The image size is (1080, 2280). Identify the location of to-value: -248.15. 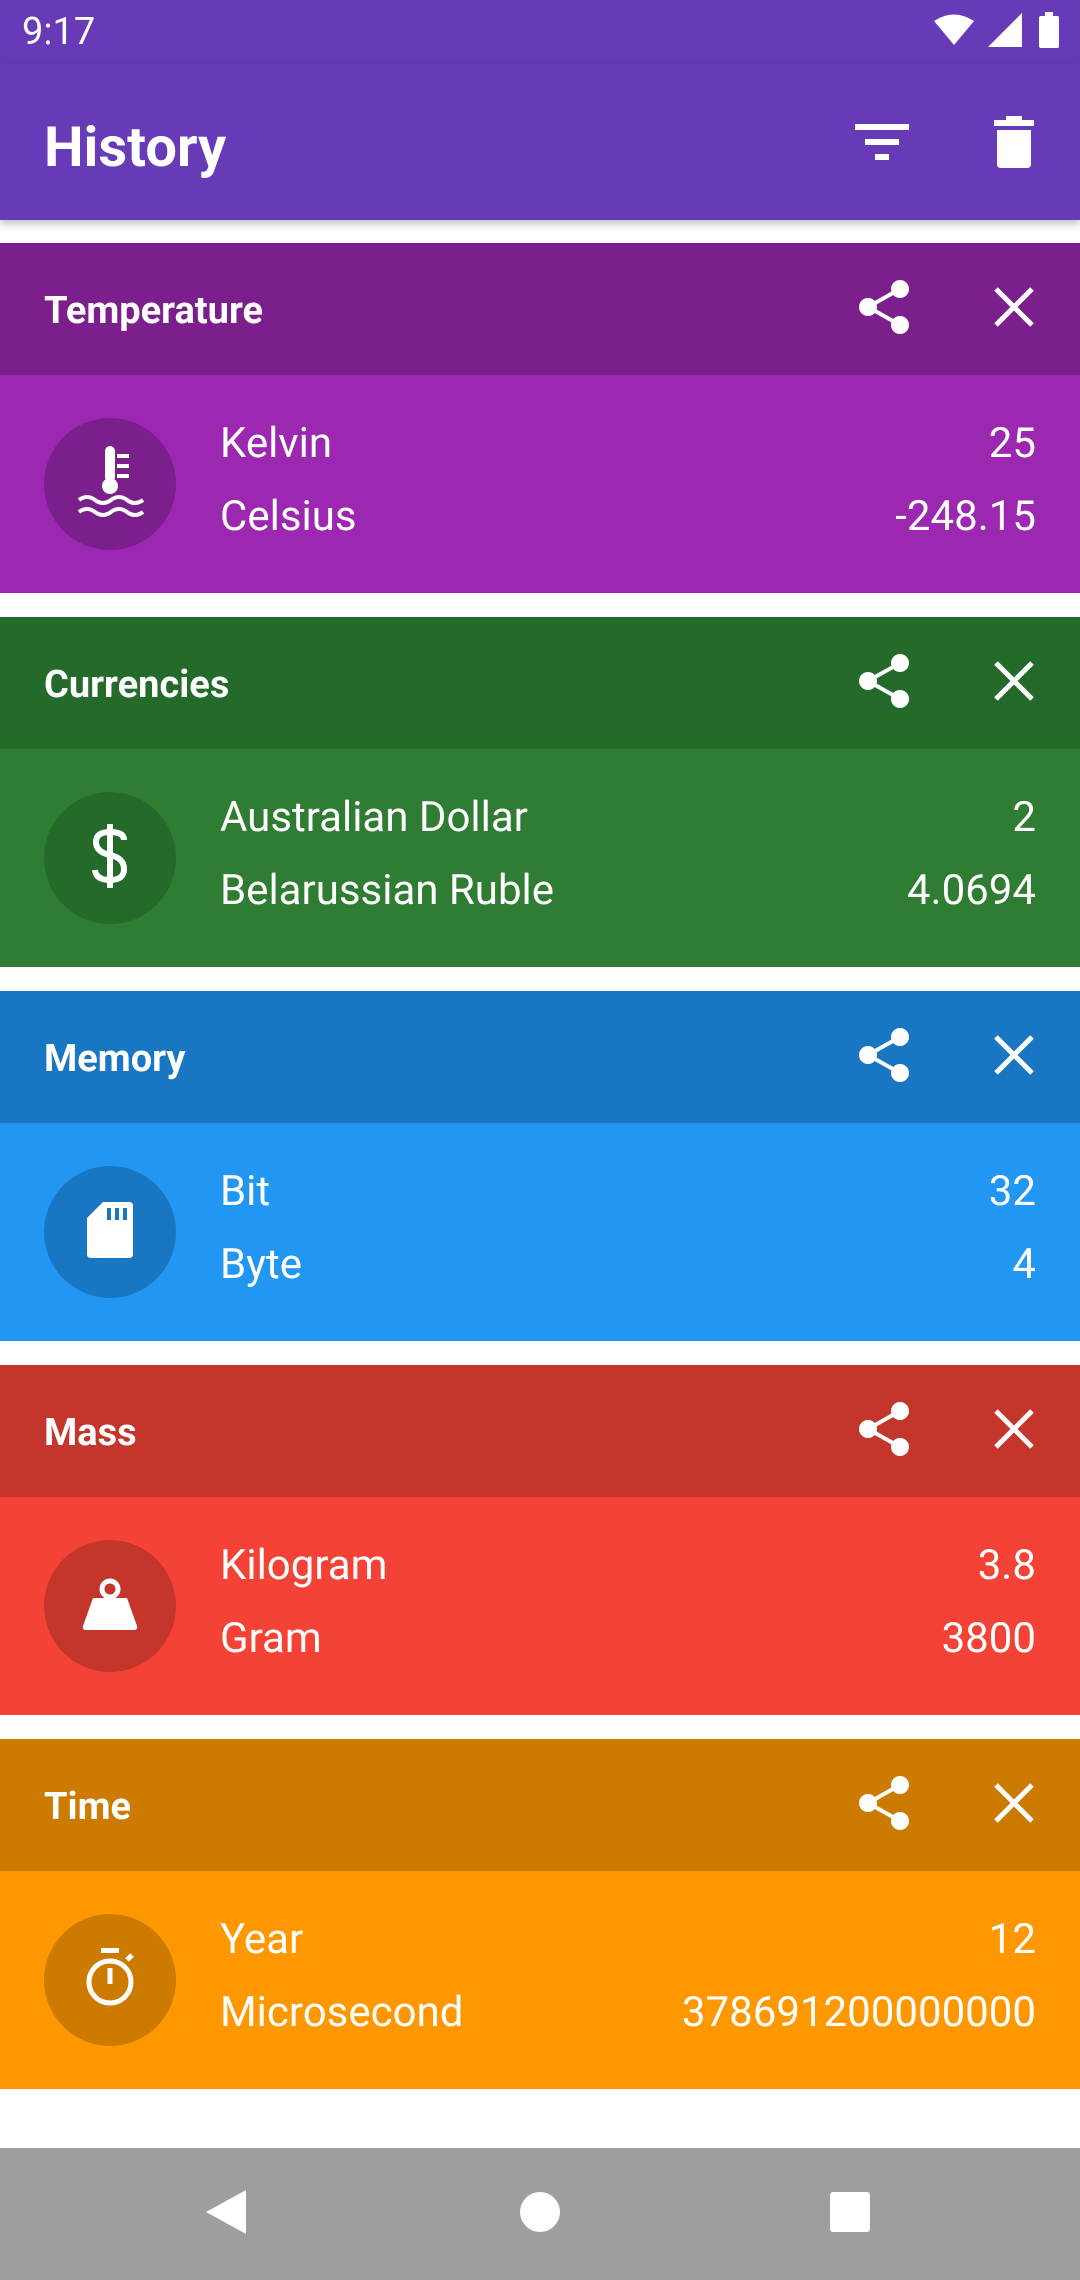
(965, 516).